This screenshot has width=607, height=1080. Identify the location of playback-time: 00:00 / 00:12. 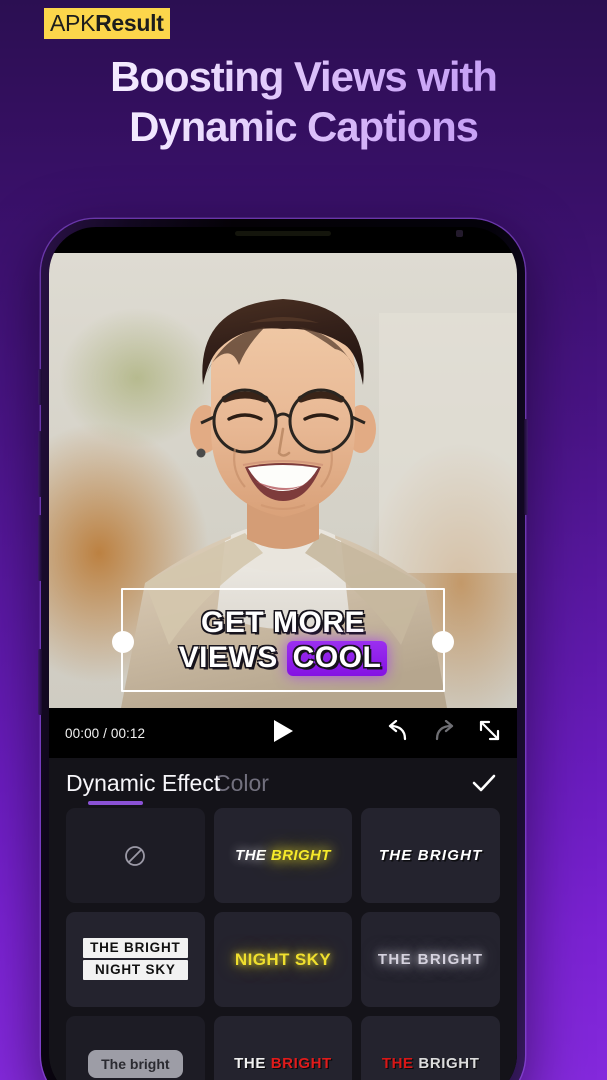
(105, 733).